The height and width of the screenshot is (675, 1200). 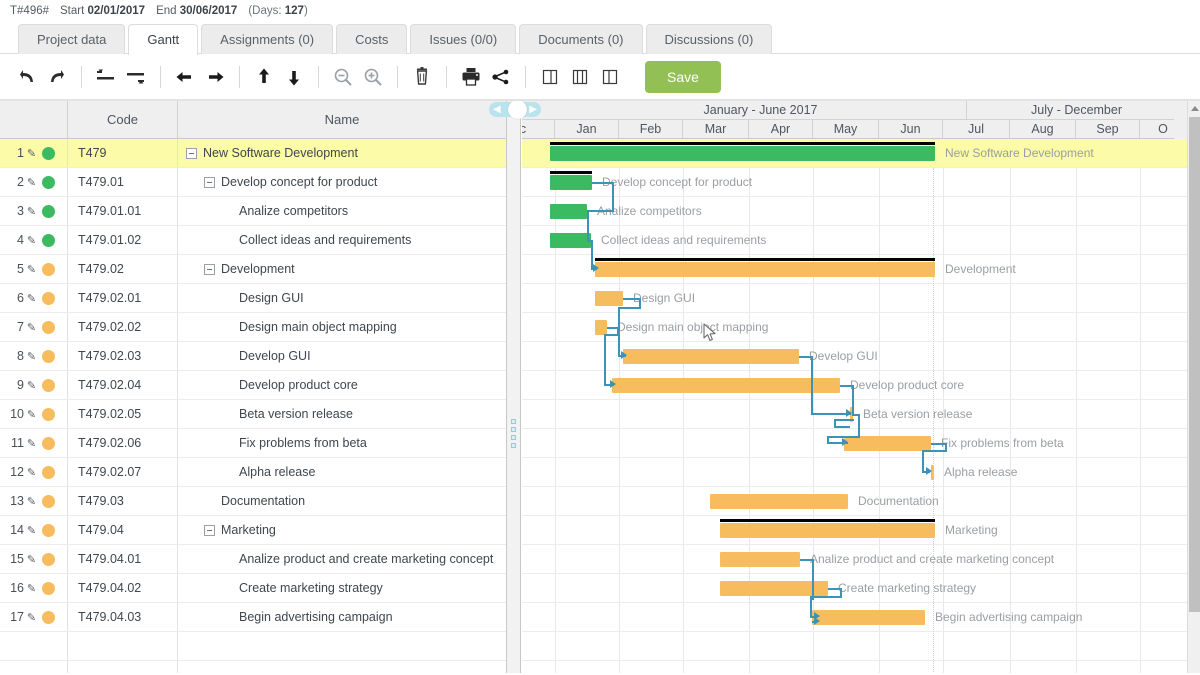 What do you see at coordinates (253, 530) in the screenshot?
I see `table-row: 14 ✎ T479.04 Marketing` at bounding box center [253, 530].